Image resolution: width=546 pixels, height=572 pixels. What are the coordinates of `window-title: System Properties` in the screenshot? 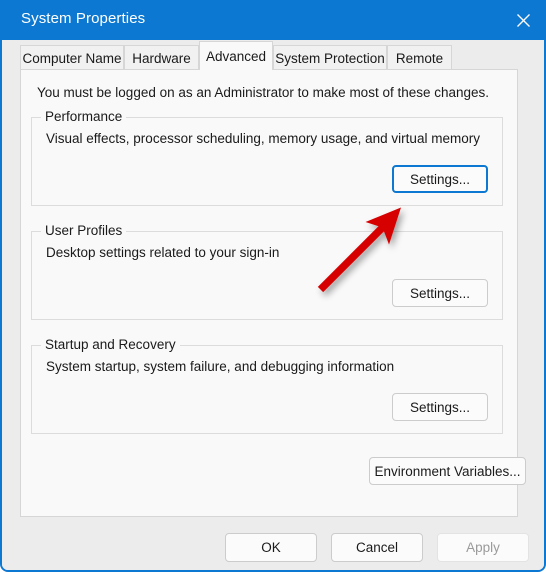 It's located at (83, 18).